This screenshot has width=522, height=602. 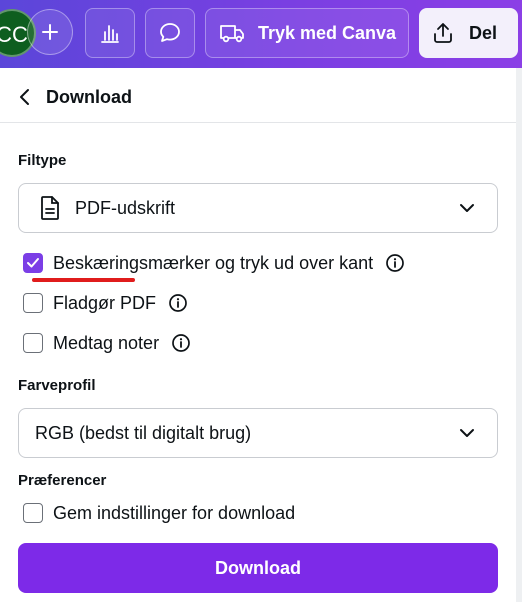 I want to click on editor-toolbar: CC Tryk med Canva Del, so click(x=261, y=34).